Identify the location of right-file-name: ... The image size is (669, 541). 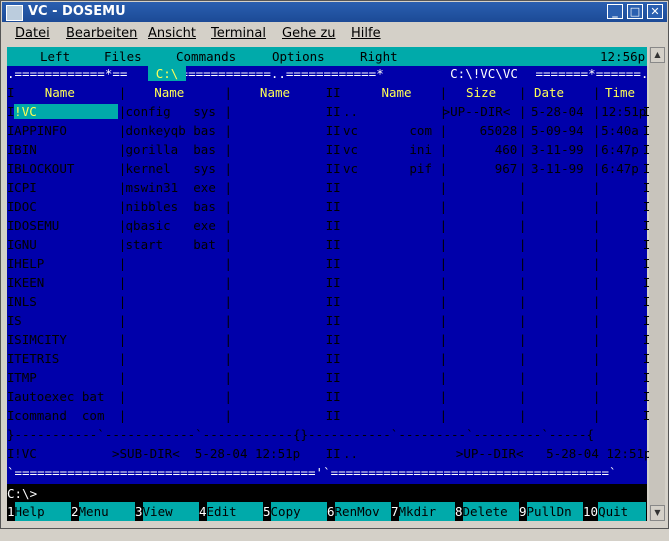
(350, 111).